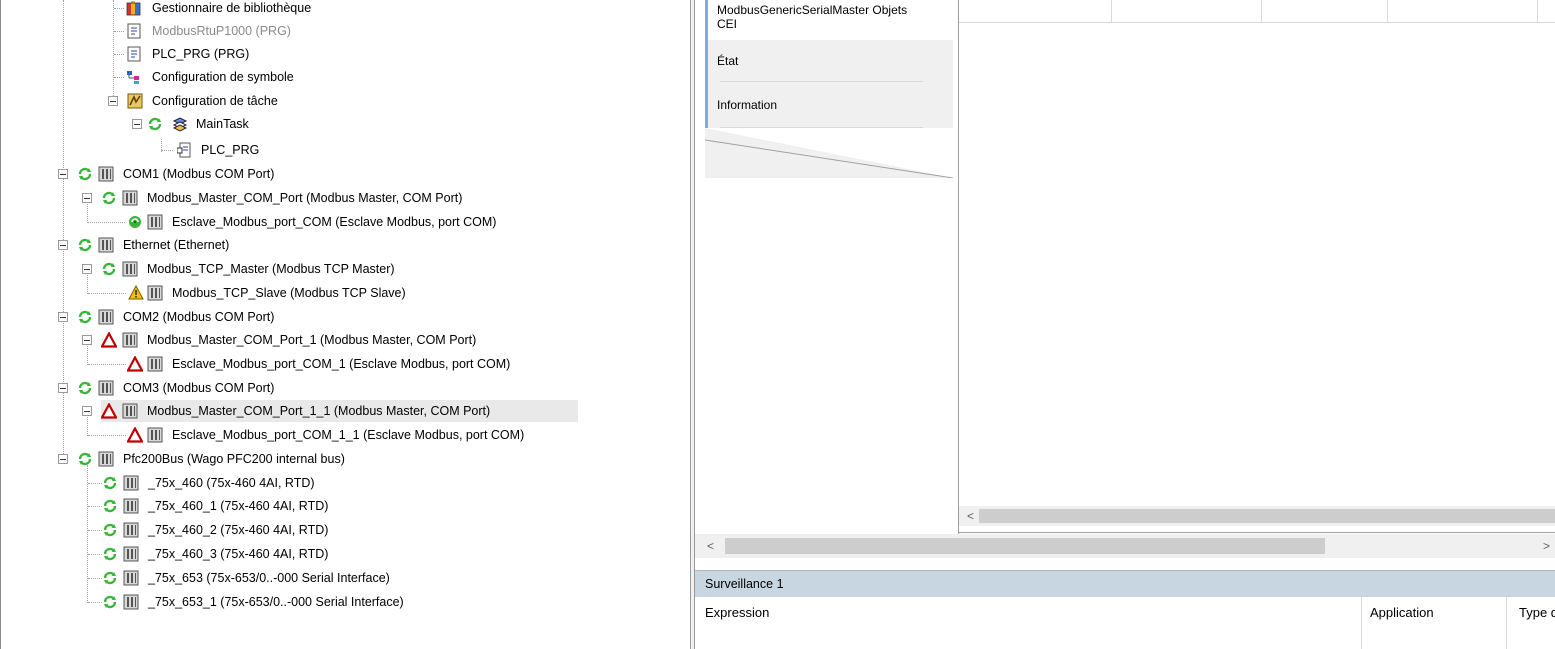 The height and width of the screenshot is (649, 1555). I want to click on tree-item-label: COM2 (Modbus COM Port), so click(199, 317).